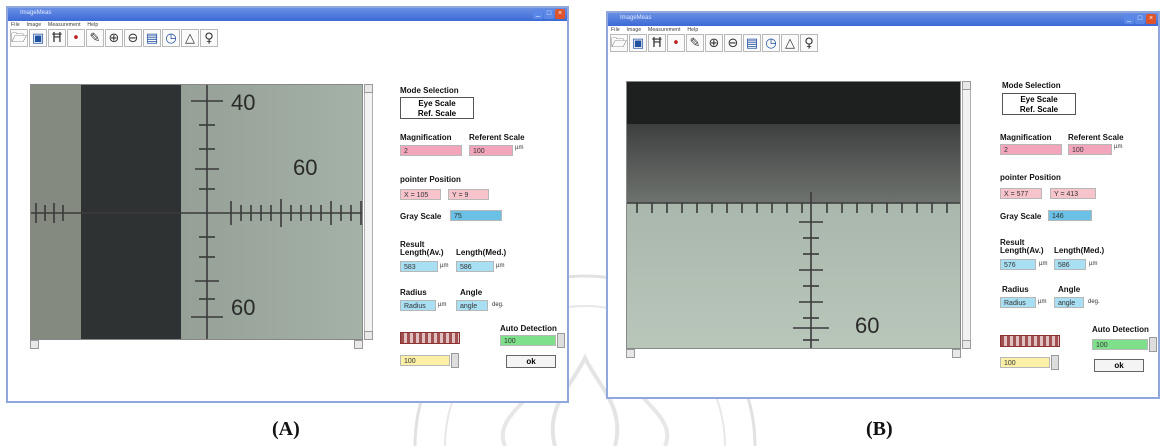 Image resolution: width=1162 pixels, height=446 pixels. Describe the element at coordinates (1026, 137) in the screenshot. I see `magnification-label: Magnification` at that location.